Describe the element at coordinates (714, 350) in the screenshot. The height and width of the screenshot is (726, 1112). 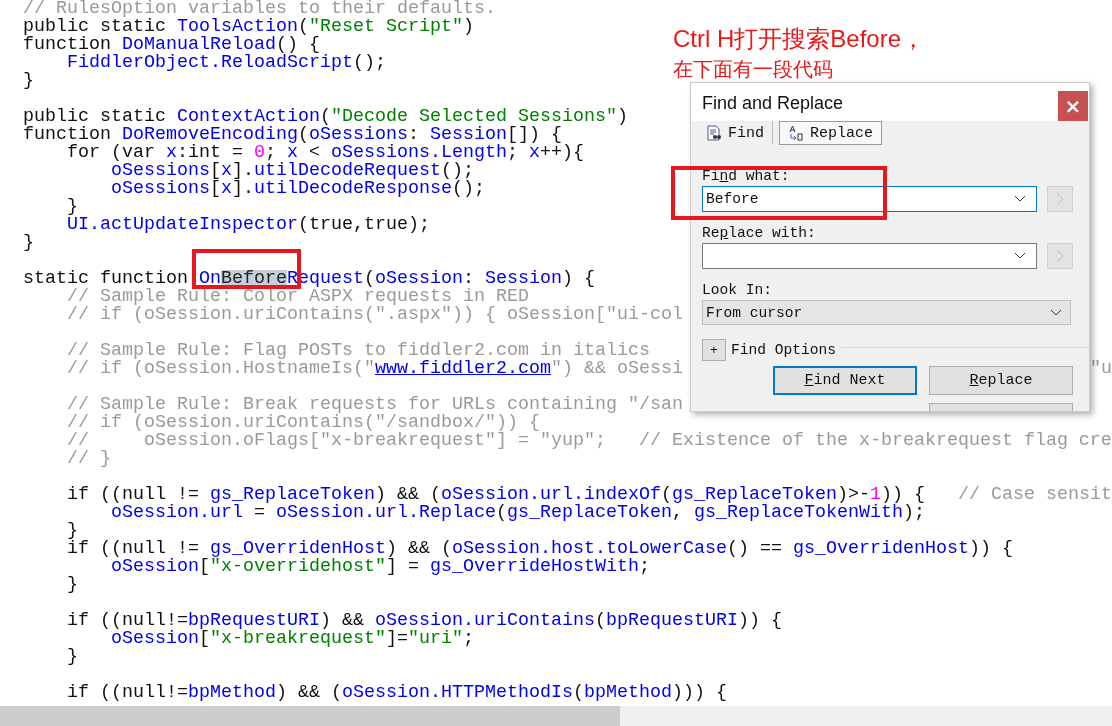
I see `expand-button: +` at that location.